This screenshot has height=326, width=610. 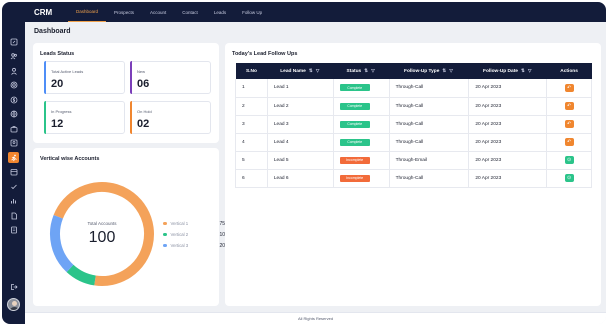 What do you see at coordinates (158, 12) in the screenshot?
I see `nav-item-account: Account` at bounding box center [158, 12].